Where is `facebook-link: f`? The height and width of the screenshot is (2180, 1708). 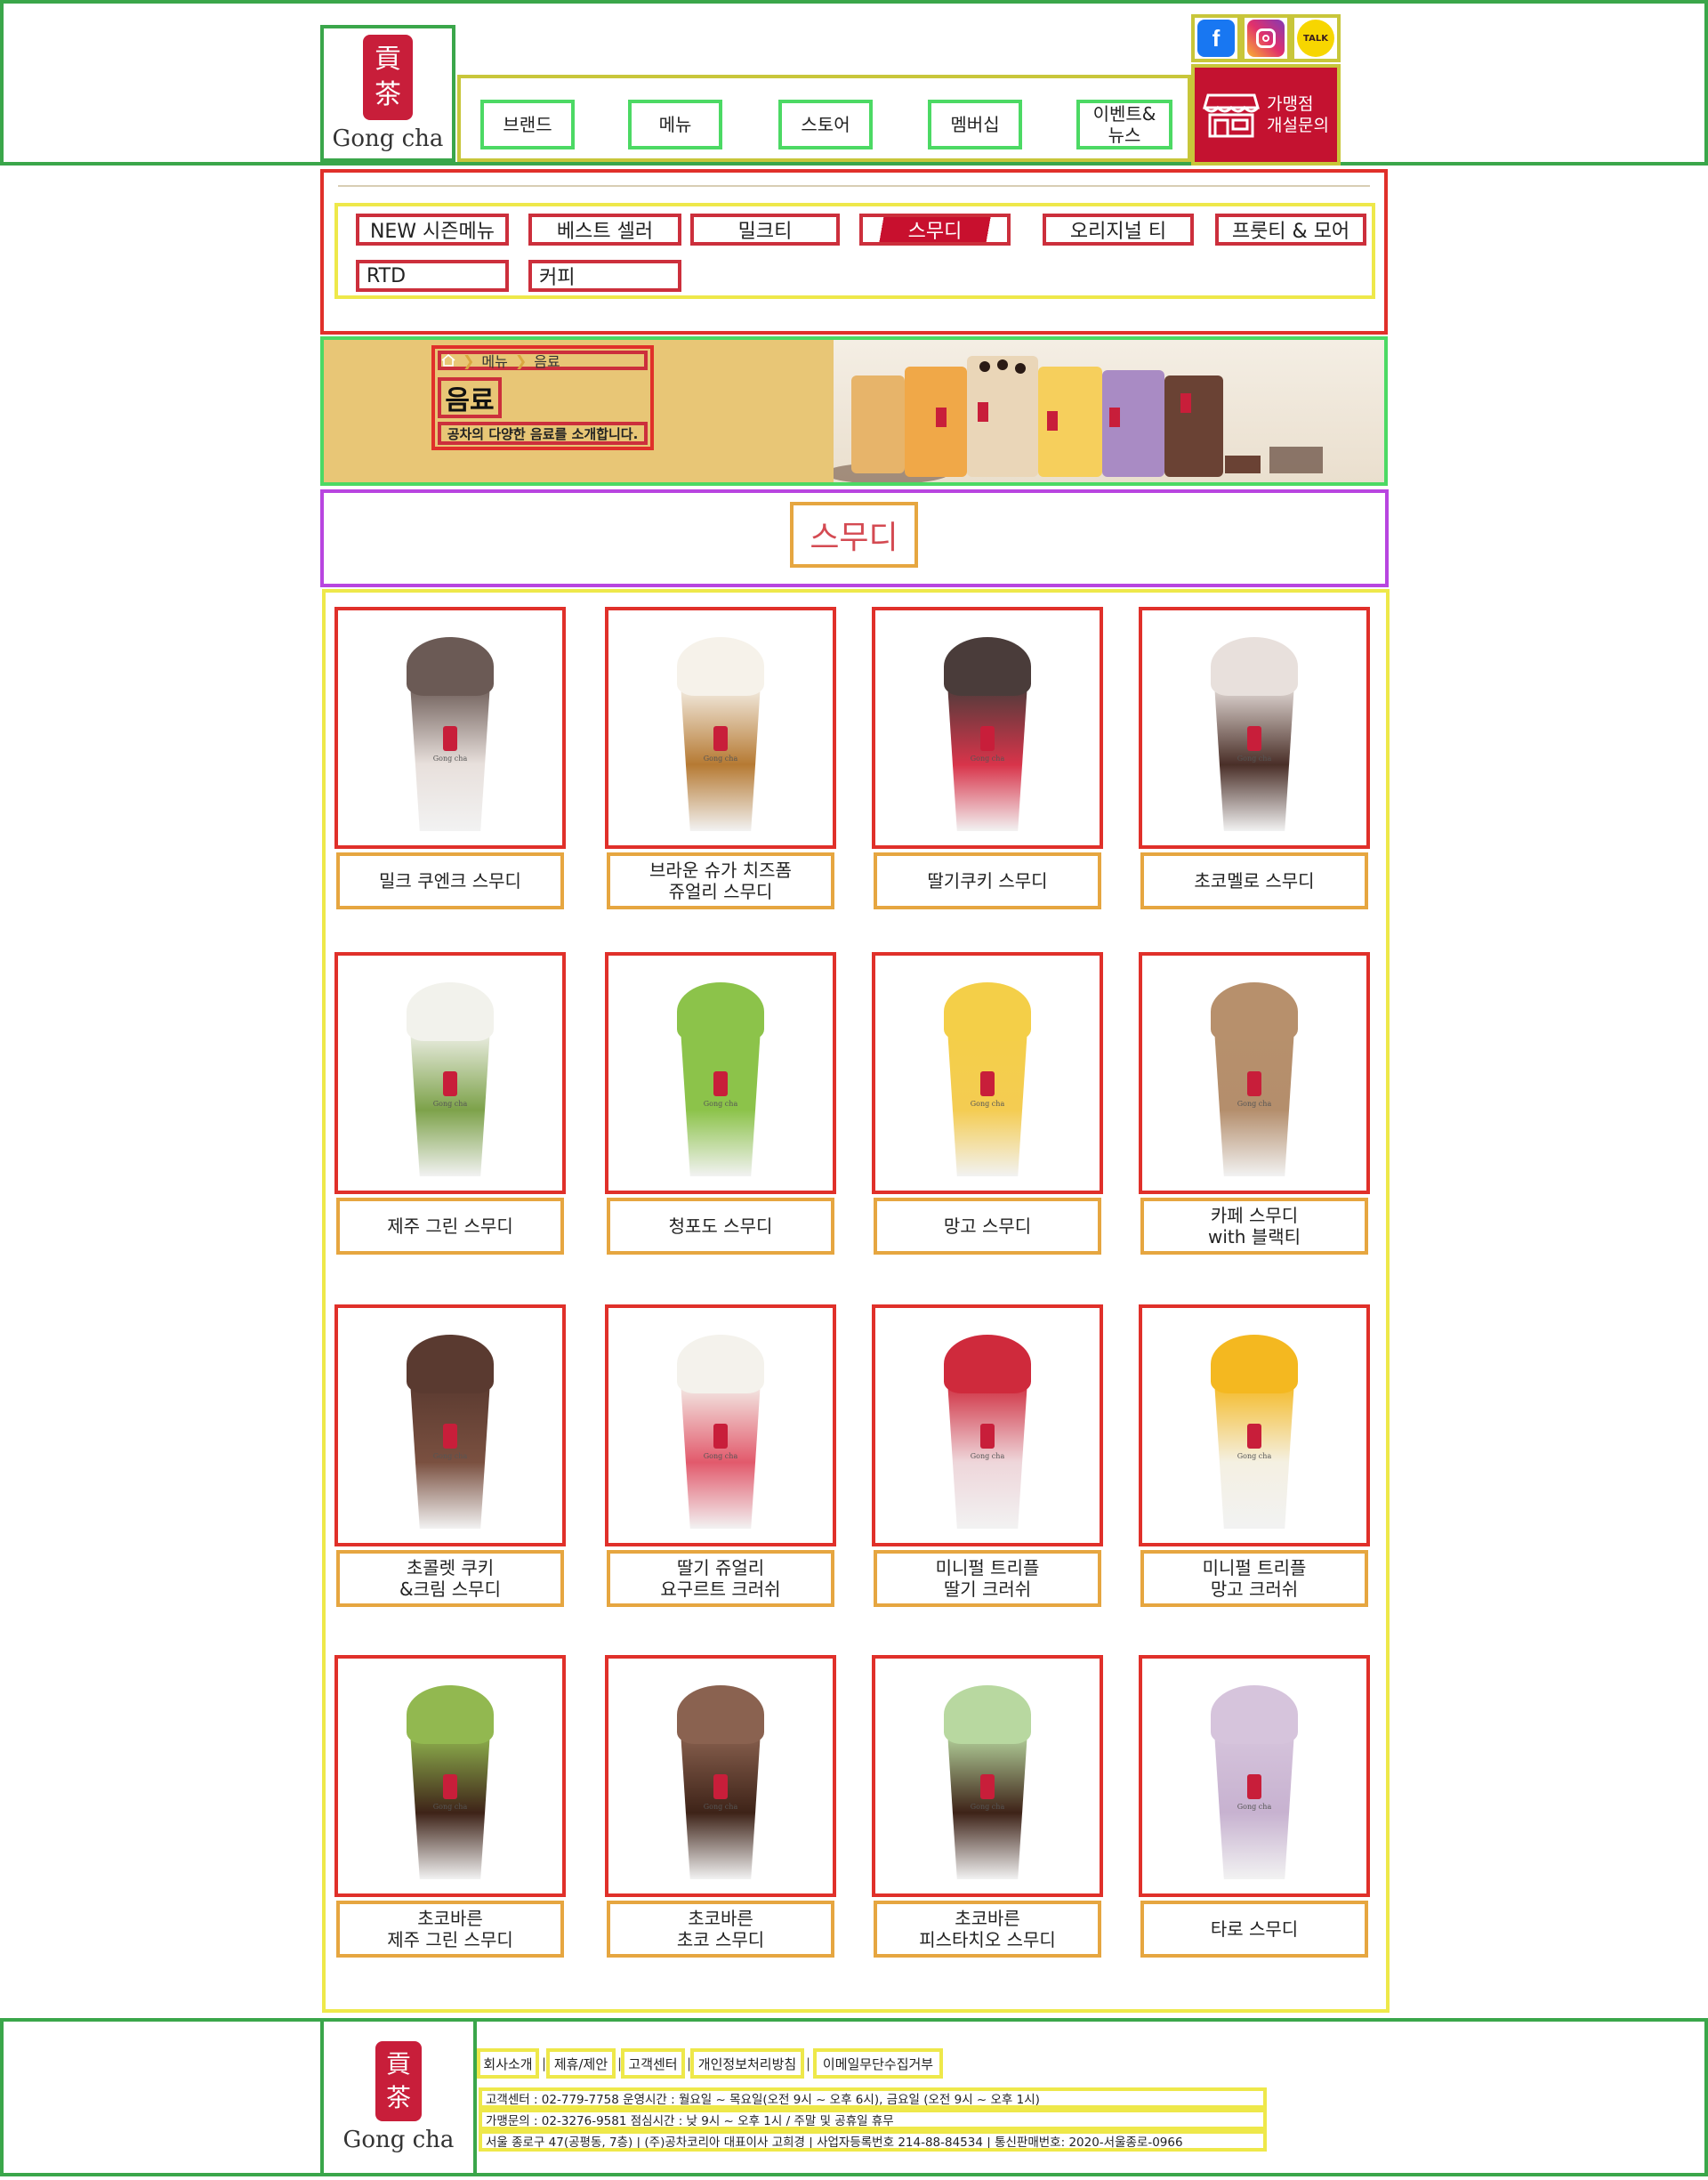
facebook-link: f is located at coordinates (1216, 38).